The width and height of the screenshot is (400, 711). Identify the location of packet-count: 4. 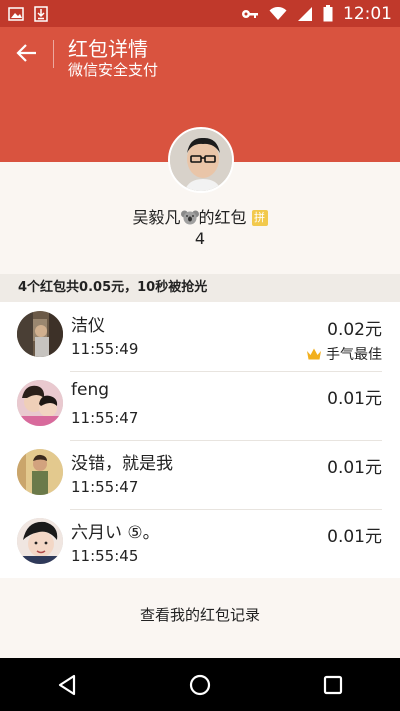
(200, 238).